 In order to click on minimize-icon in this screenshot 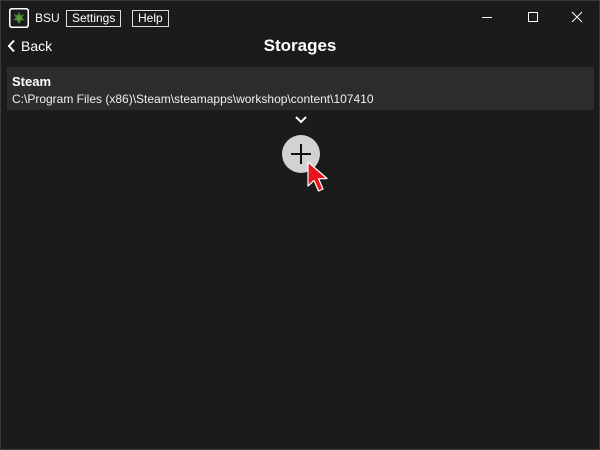, I will do `click(487, 17)`.